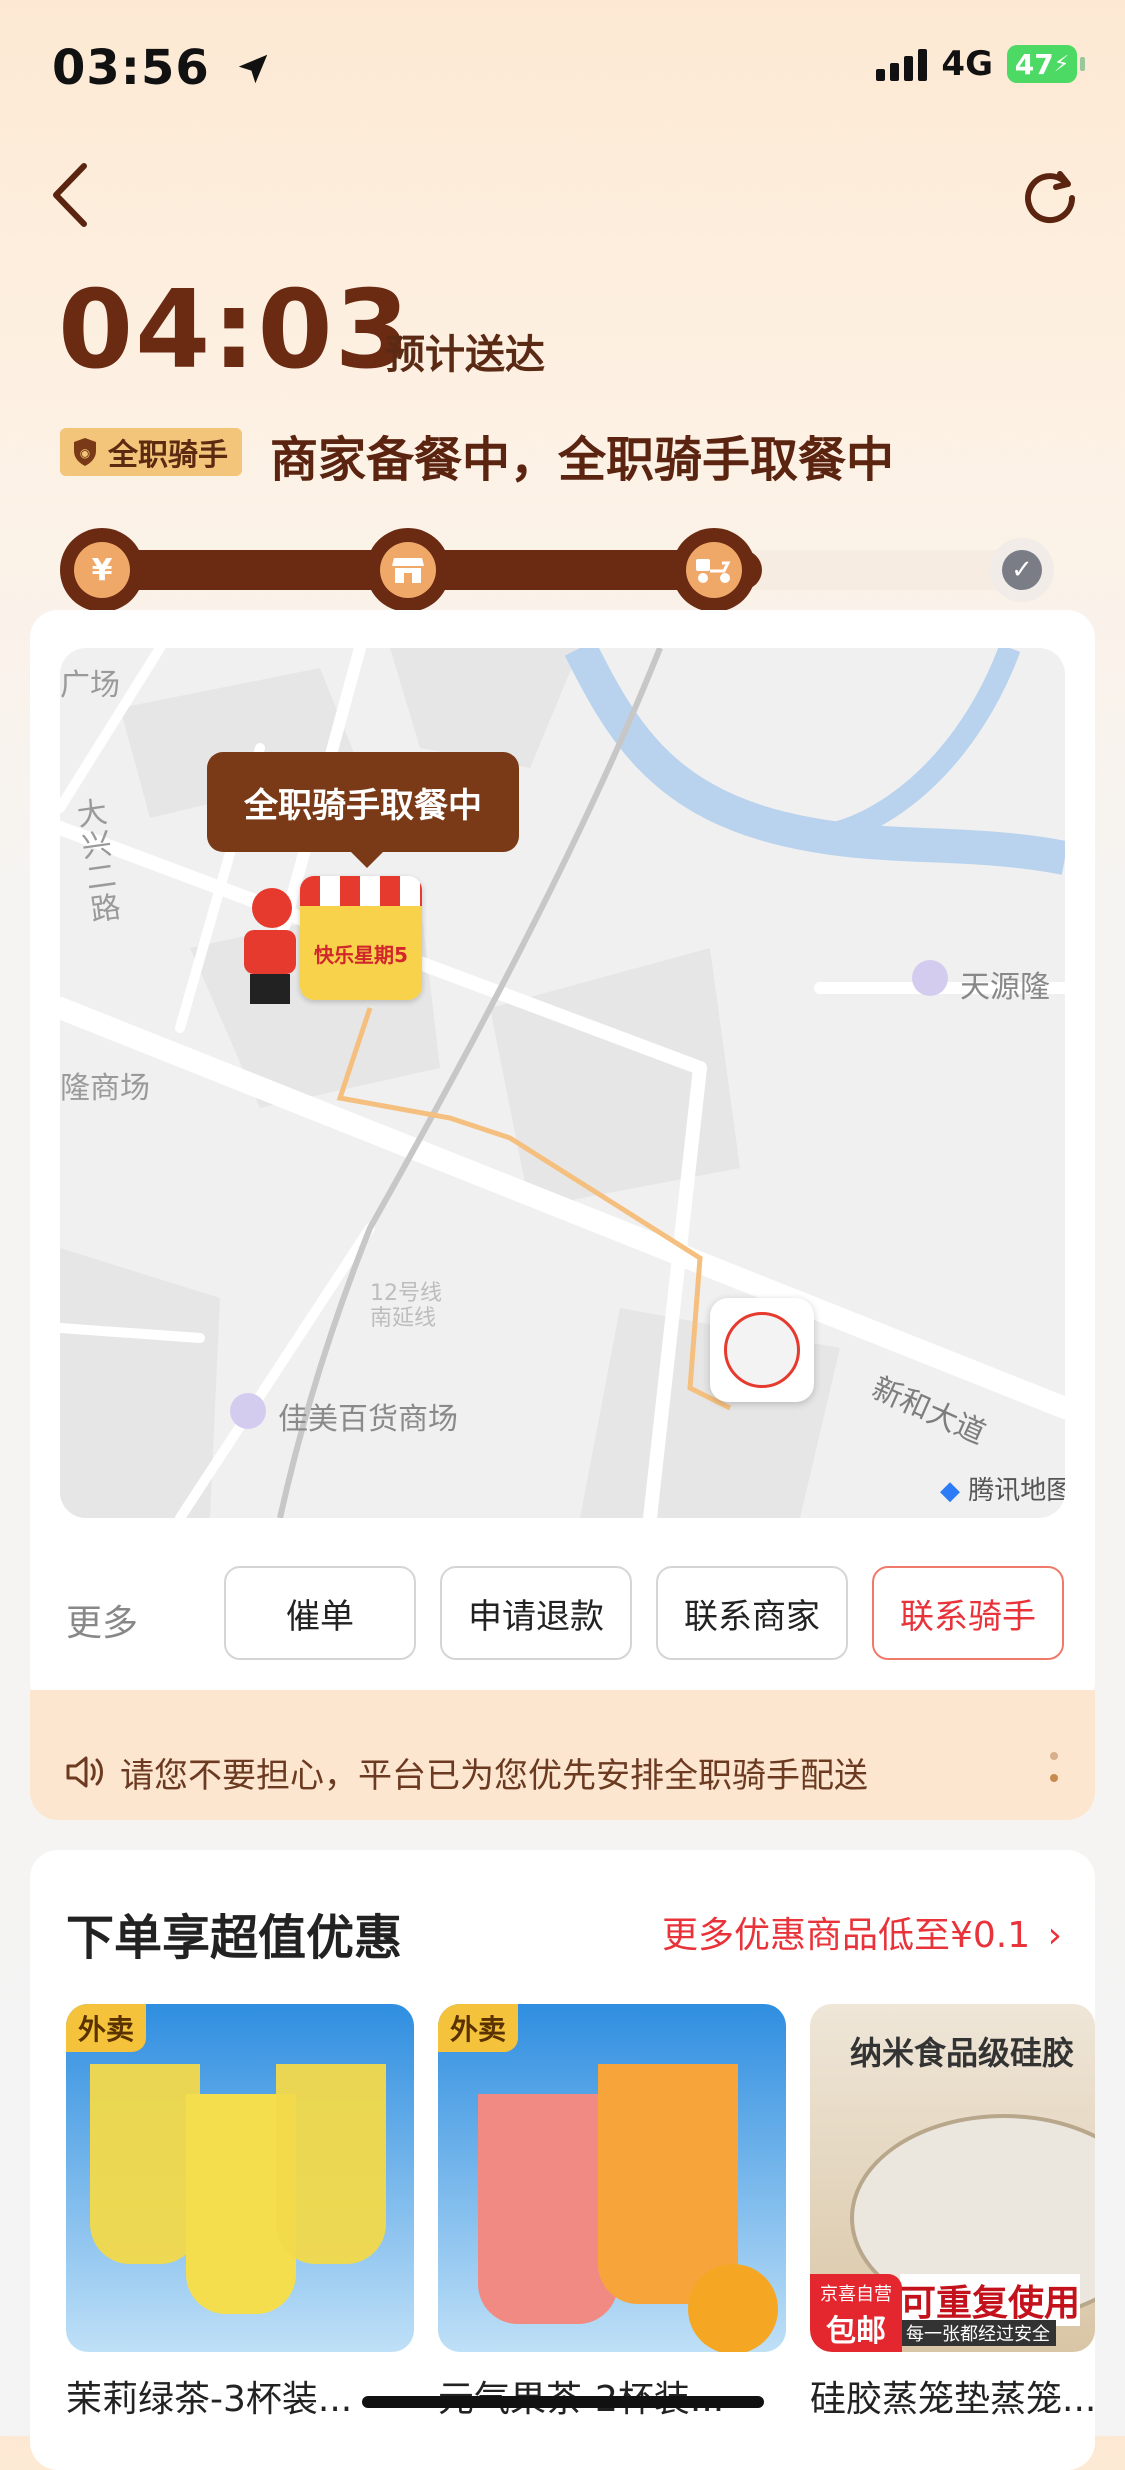 This screenshot has width=1125, height=2470. I want to click on product-banner: 纳米食品级硅胶, so click(962, 2053).